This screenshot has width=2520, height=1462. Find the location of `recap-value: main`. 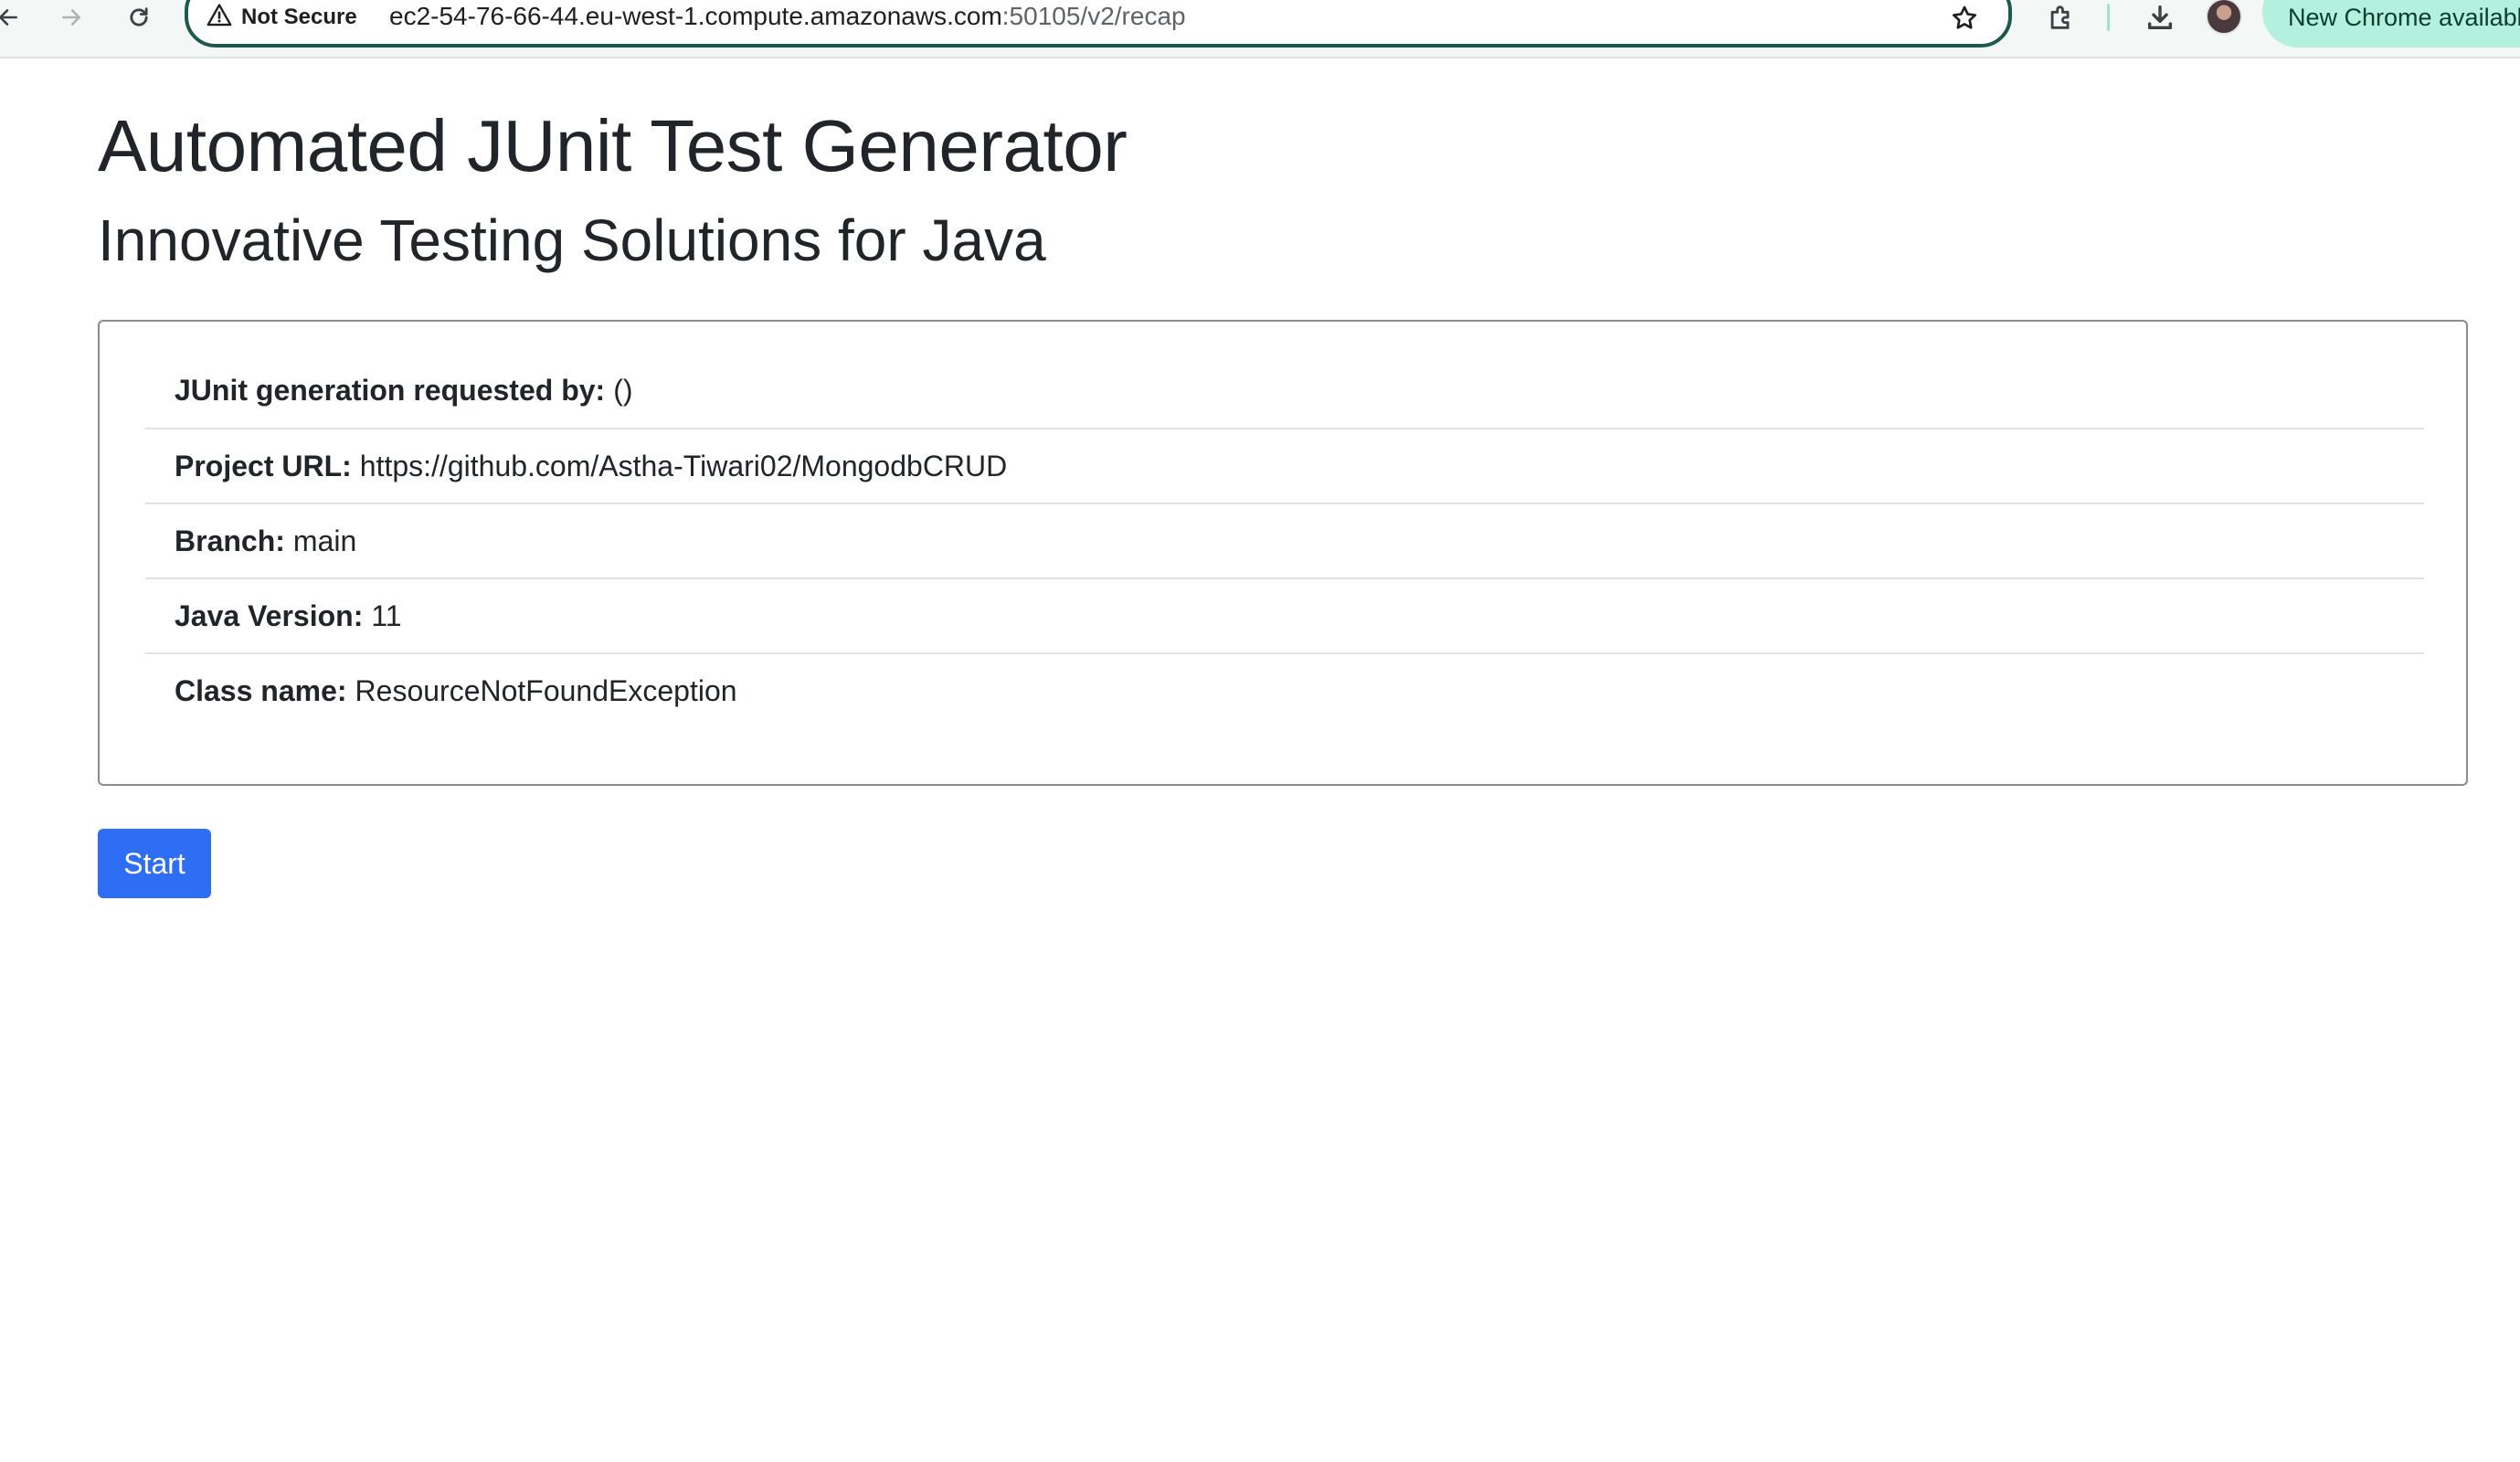

recap-value: main is located at coordinates (324, 540).